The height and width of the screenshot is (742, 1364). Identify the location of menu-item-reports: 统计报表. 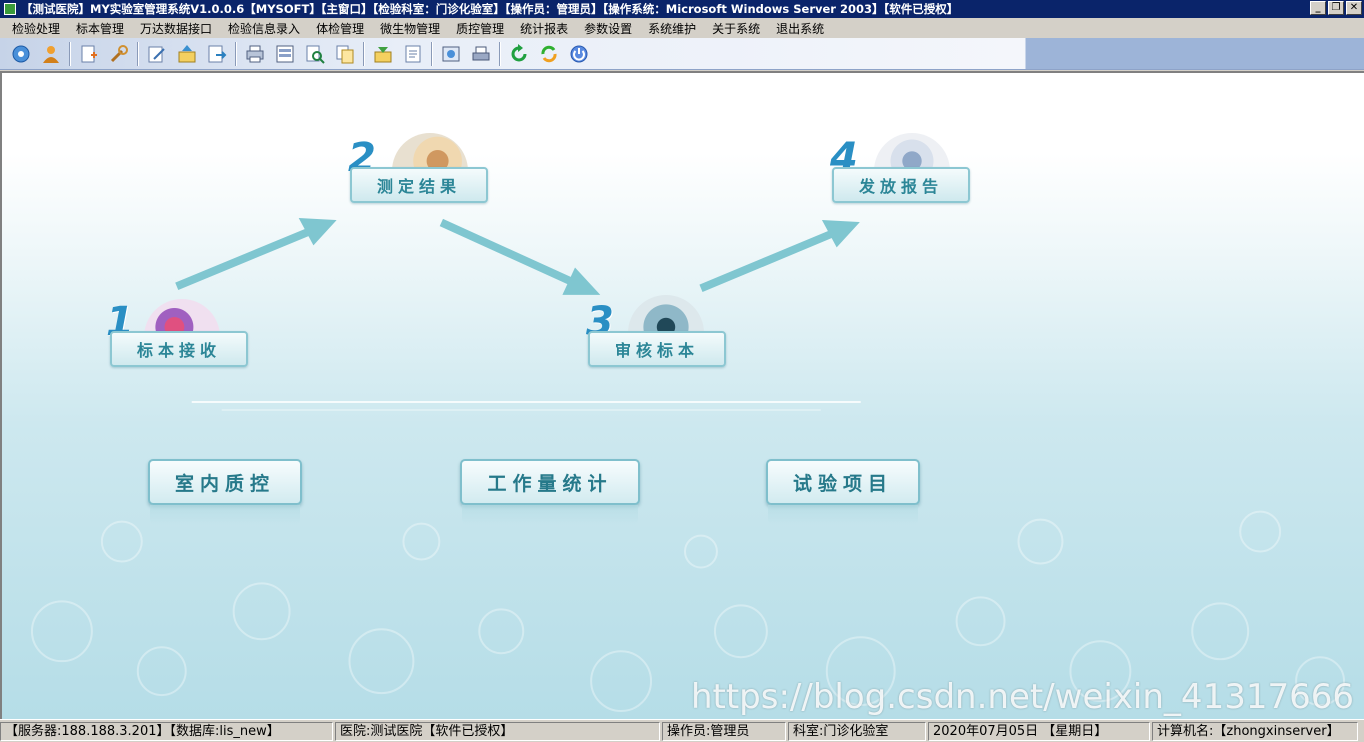
(544, 28).